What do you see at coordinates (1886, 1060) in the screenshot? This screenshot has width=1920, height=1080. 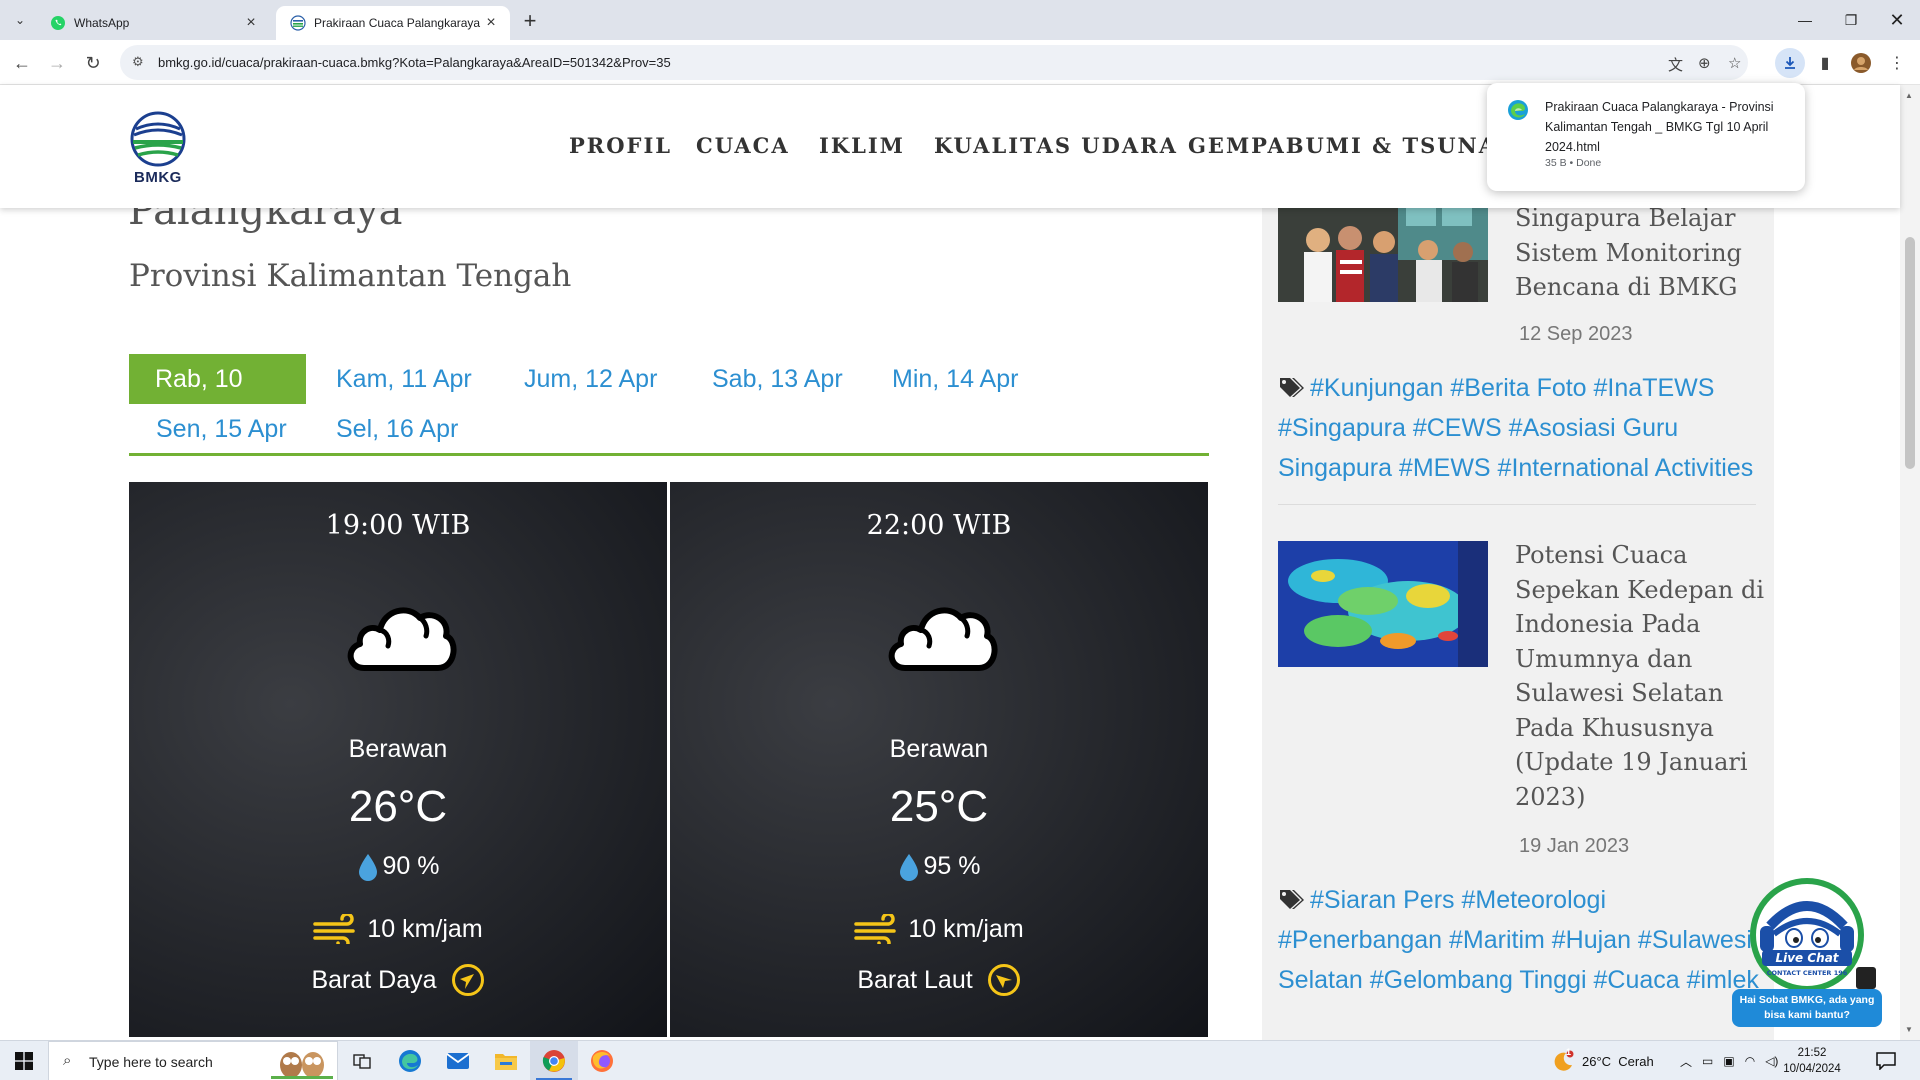 I see `notification-center-icon` at bounding box center [1886, 1060].